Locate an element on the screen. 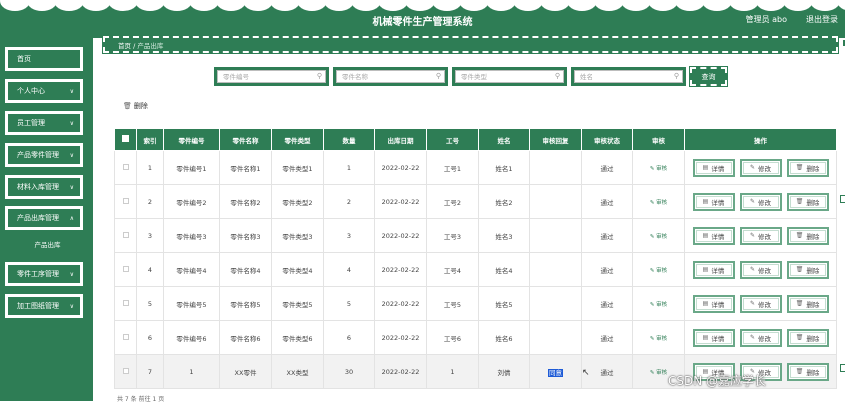  sidebar-subitem-product-outbound: 产品出库 is located at coordinates (47, 244).